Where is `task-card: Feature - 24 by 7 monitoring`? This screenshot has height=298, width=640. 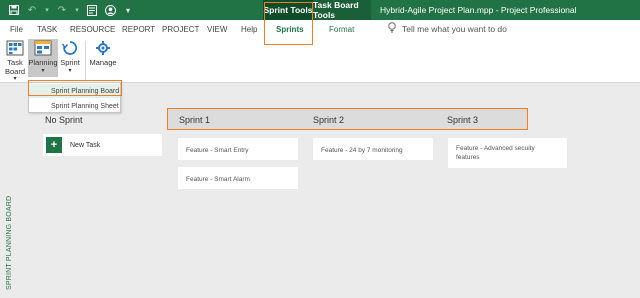 task-card: Feature - 24 by 7 monitoring is located at coordinates (373, 149).